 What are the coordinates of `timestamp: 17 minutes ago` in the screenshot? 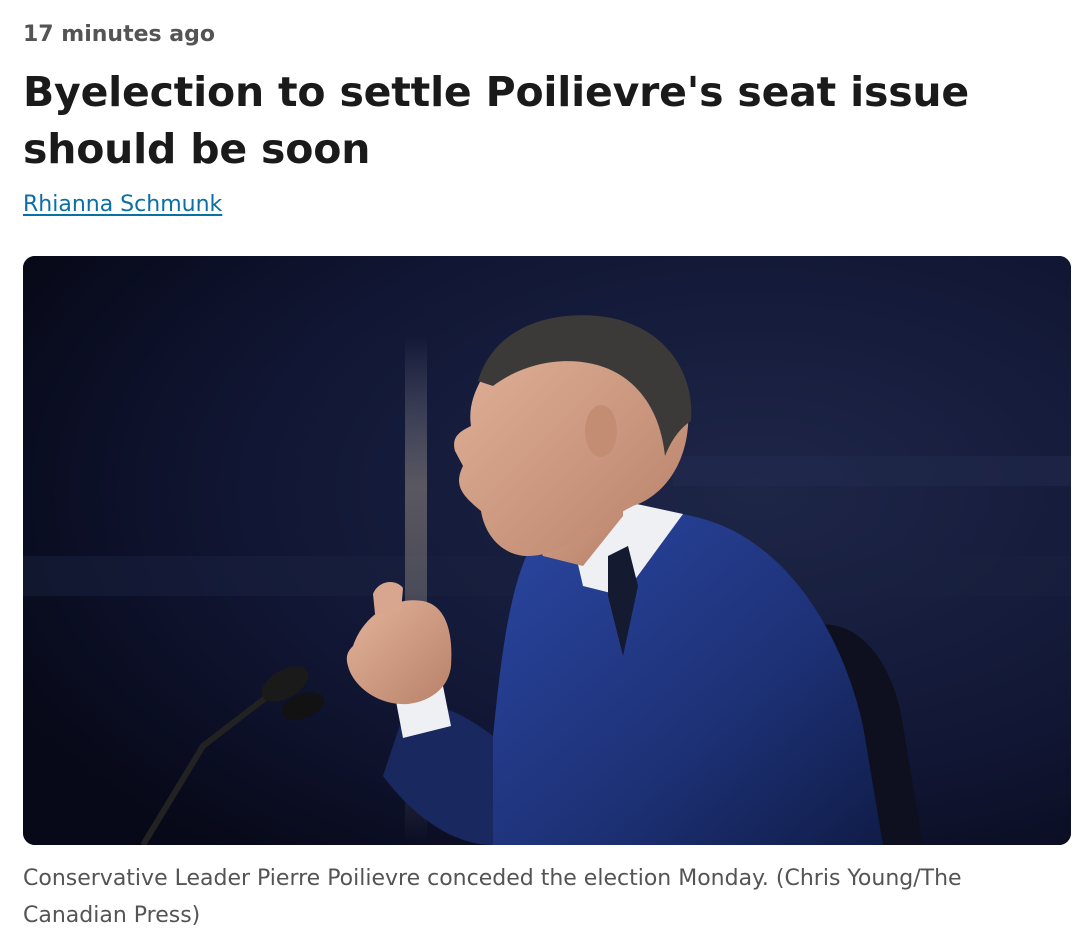 It's located at (119, 34).